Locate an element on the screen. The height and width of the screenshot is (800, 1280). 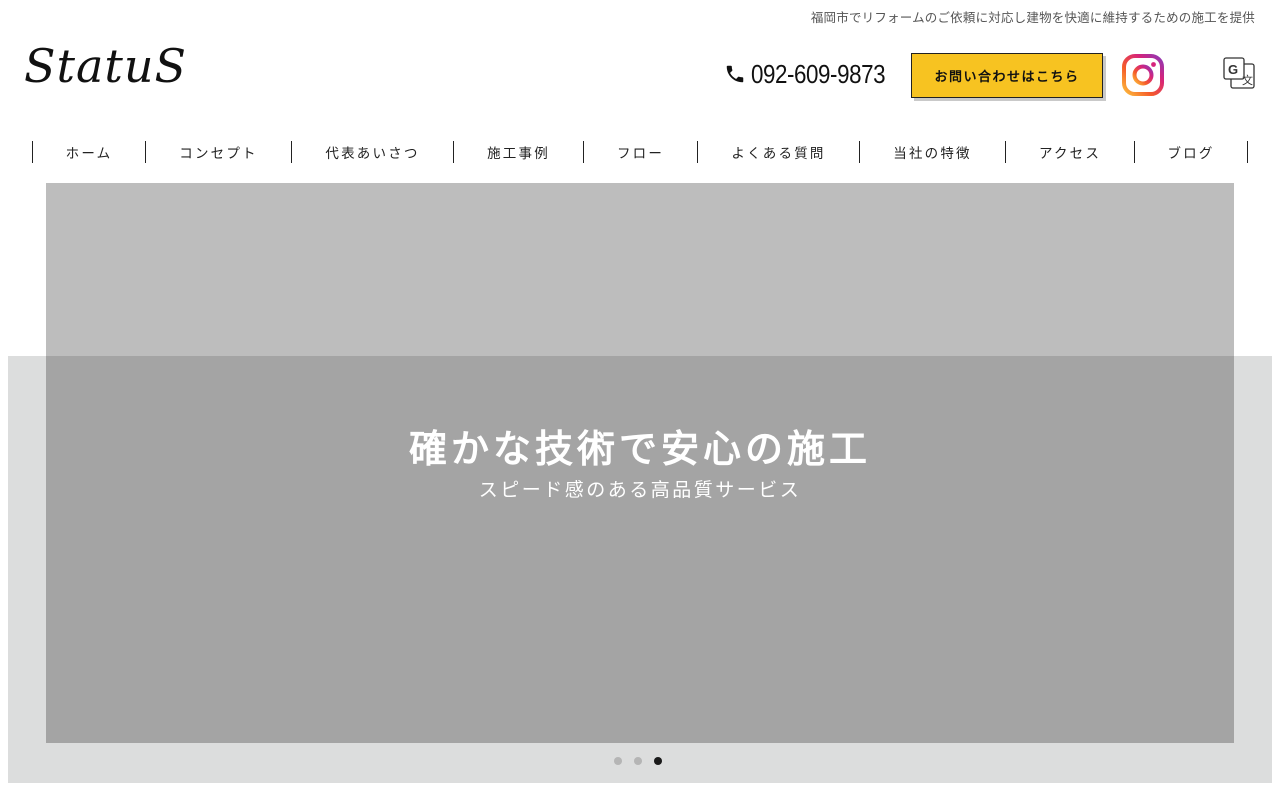
phone-number: 092-609-9873 is located at coordinates (818, 74).